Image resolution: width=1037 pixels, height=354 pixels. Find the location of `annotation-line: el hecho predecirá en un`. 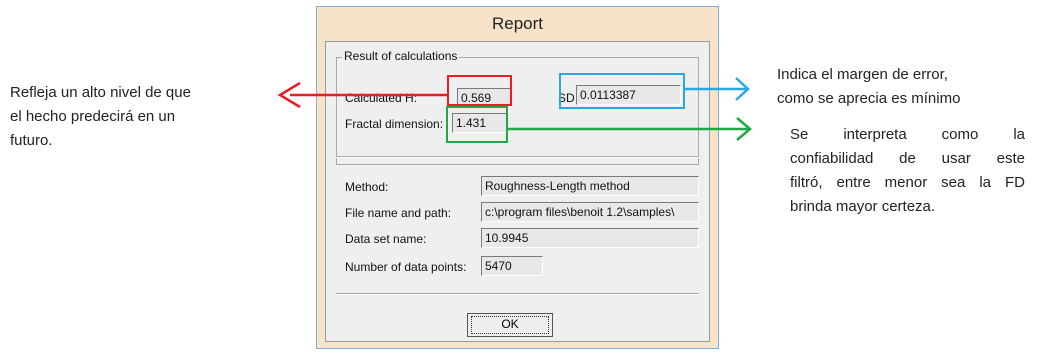

annotation-line: el hecho predecirá en un is located at coordinates (93, 116).